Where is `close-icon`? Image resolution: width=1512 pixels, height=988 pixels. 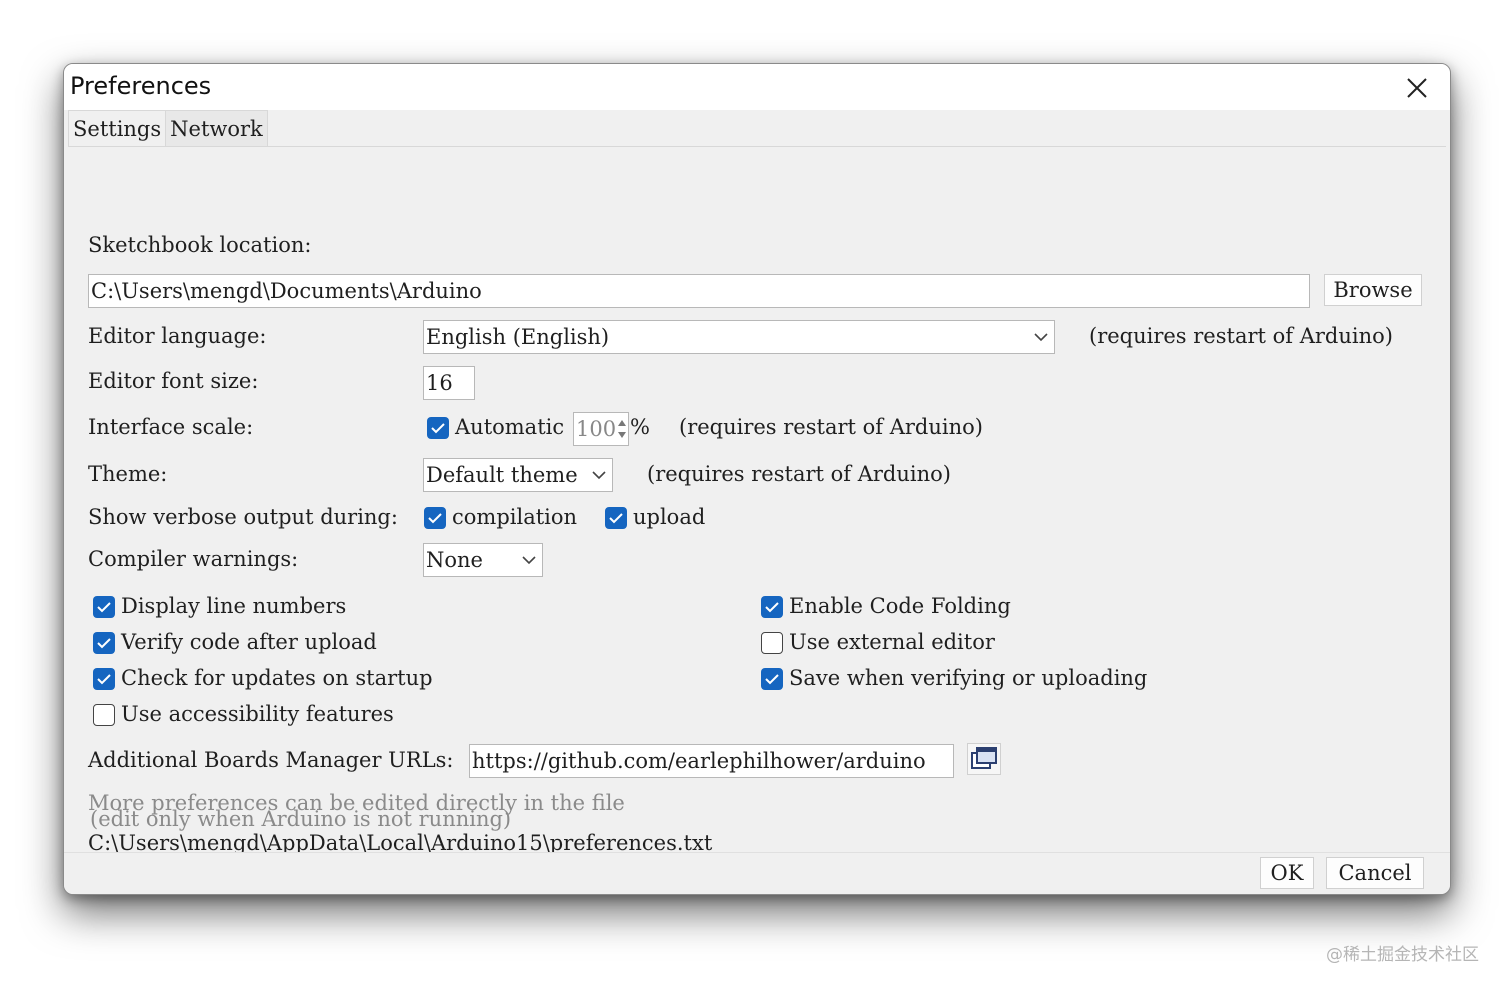
close-icon is located at coordinates (1417, 88).